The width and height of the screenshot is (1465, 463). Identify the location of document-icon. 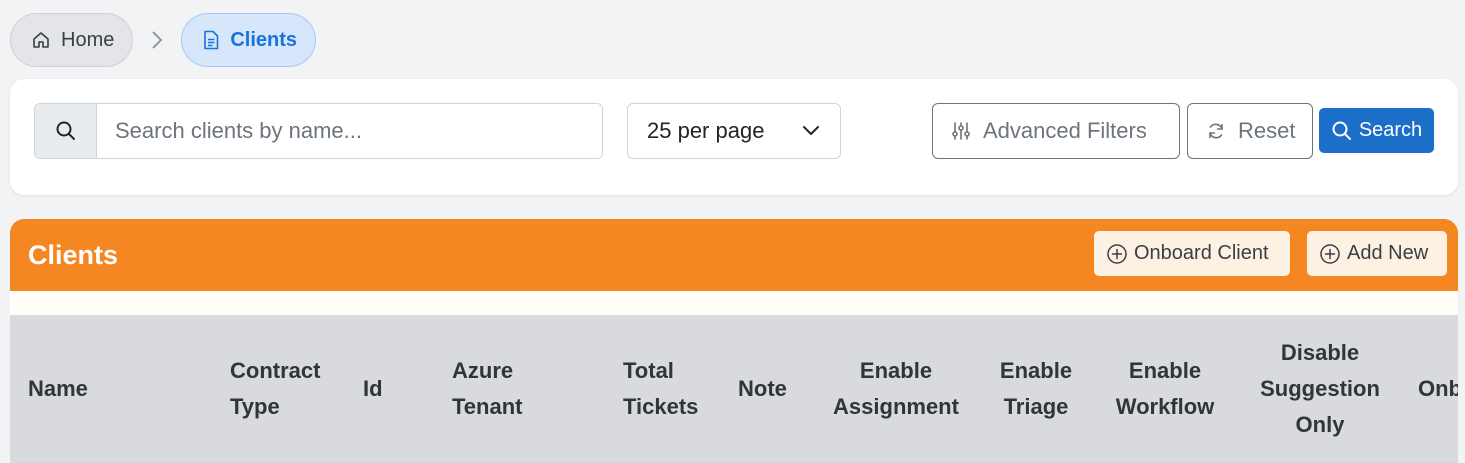
(211, 40).